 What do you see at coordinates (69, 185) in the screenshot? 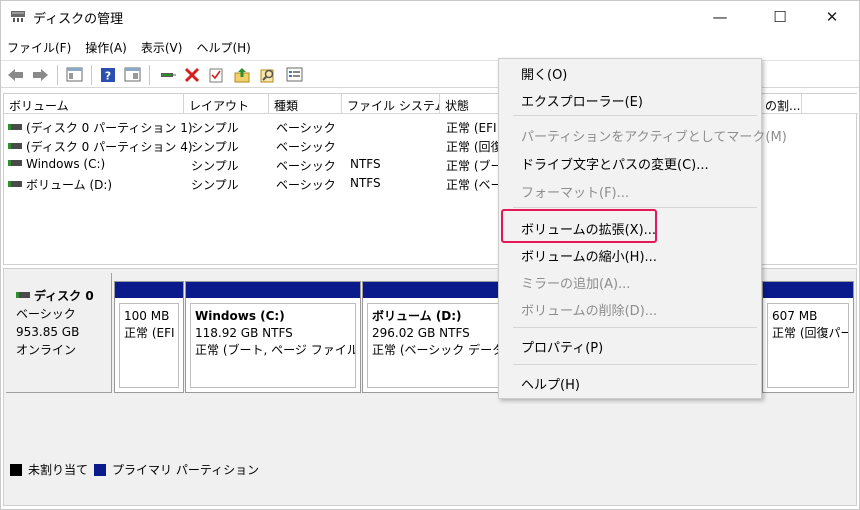
I see `volume-name: ボリューム (D:)` at bounding box center [69, 185].